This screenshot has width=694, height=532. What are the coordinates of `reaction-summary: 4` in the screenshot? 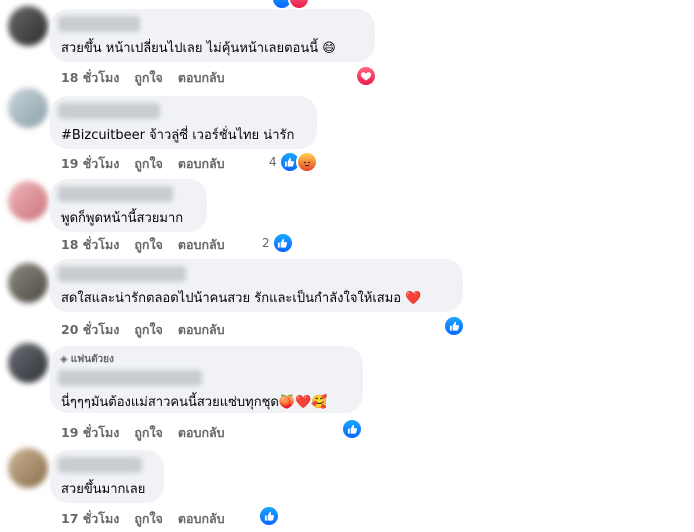 It's located at (293, 162).